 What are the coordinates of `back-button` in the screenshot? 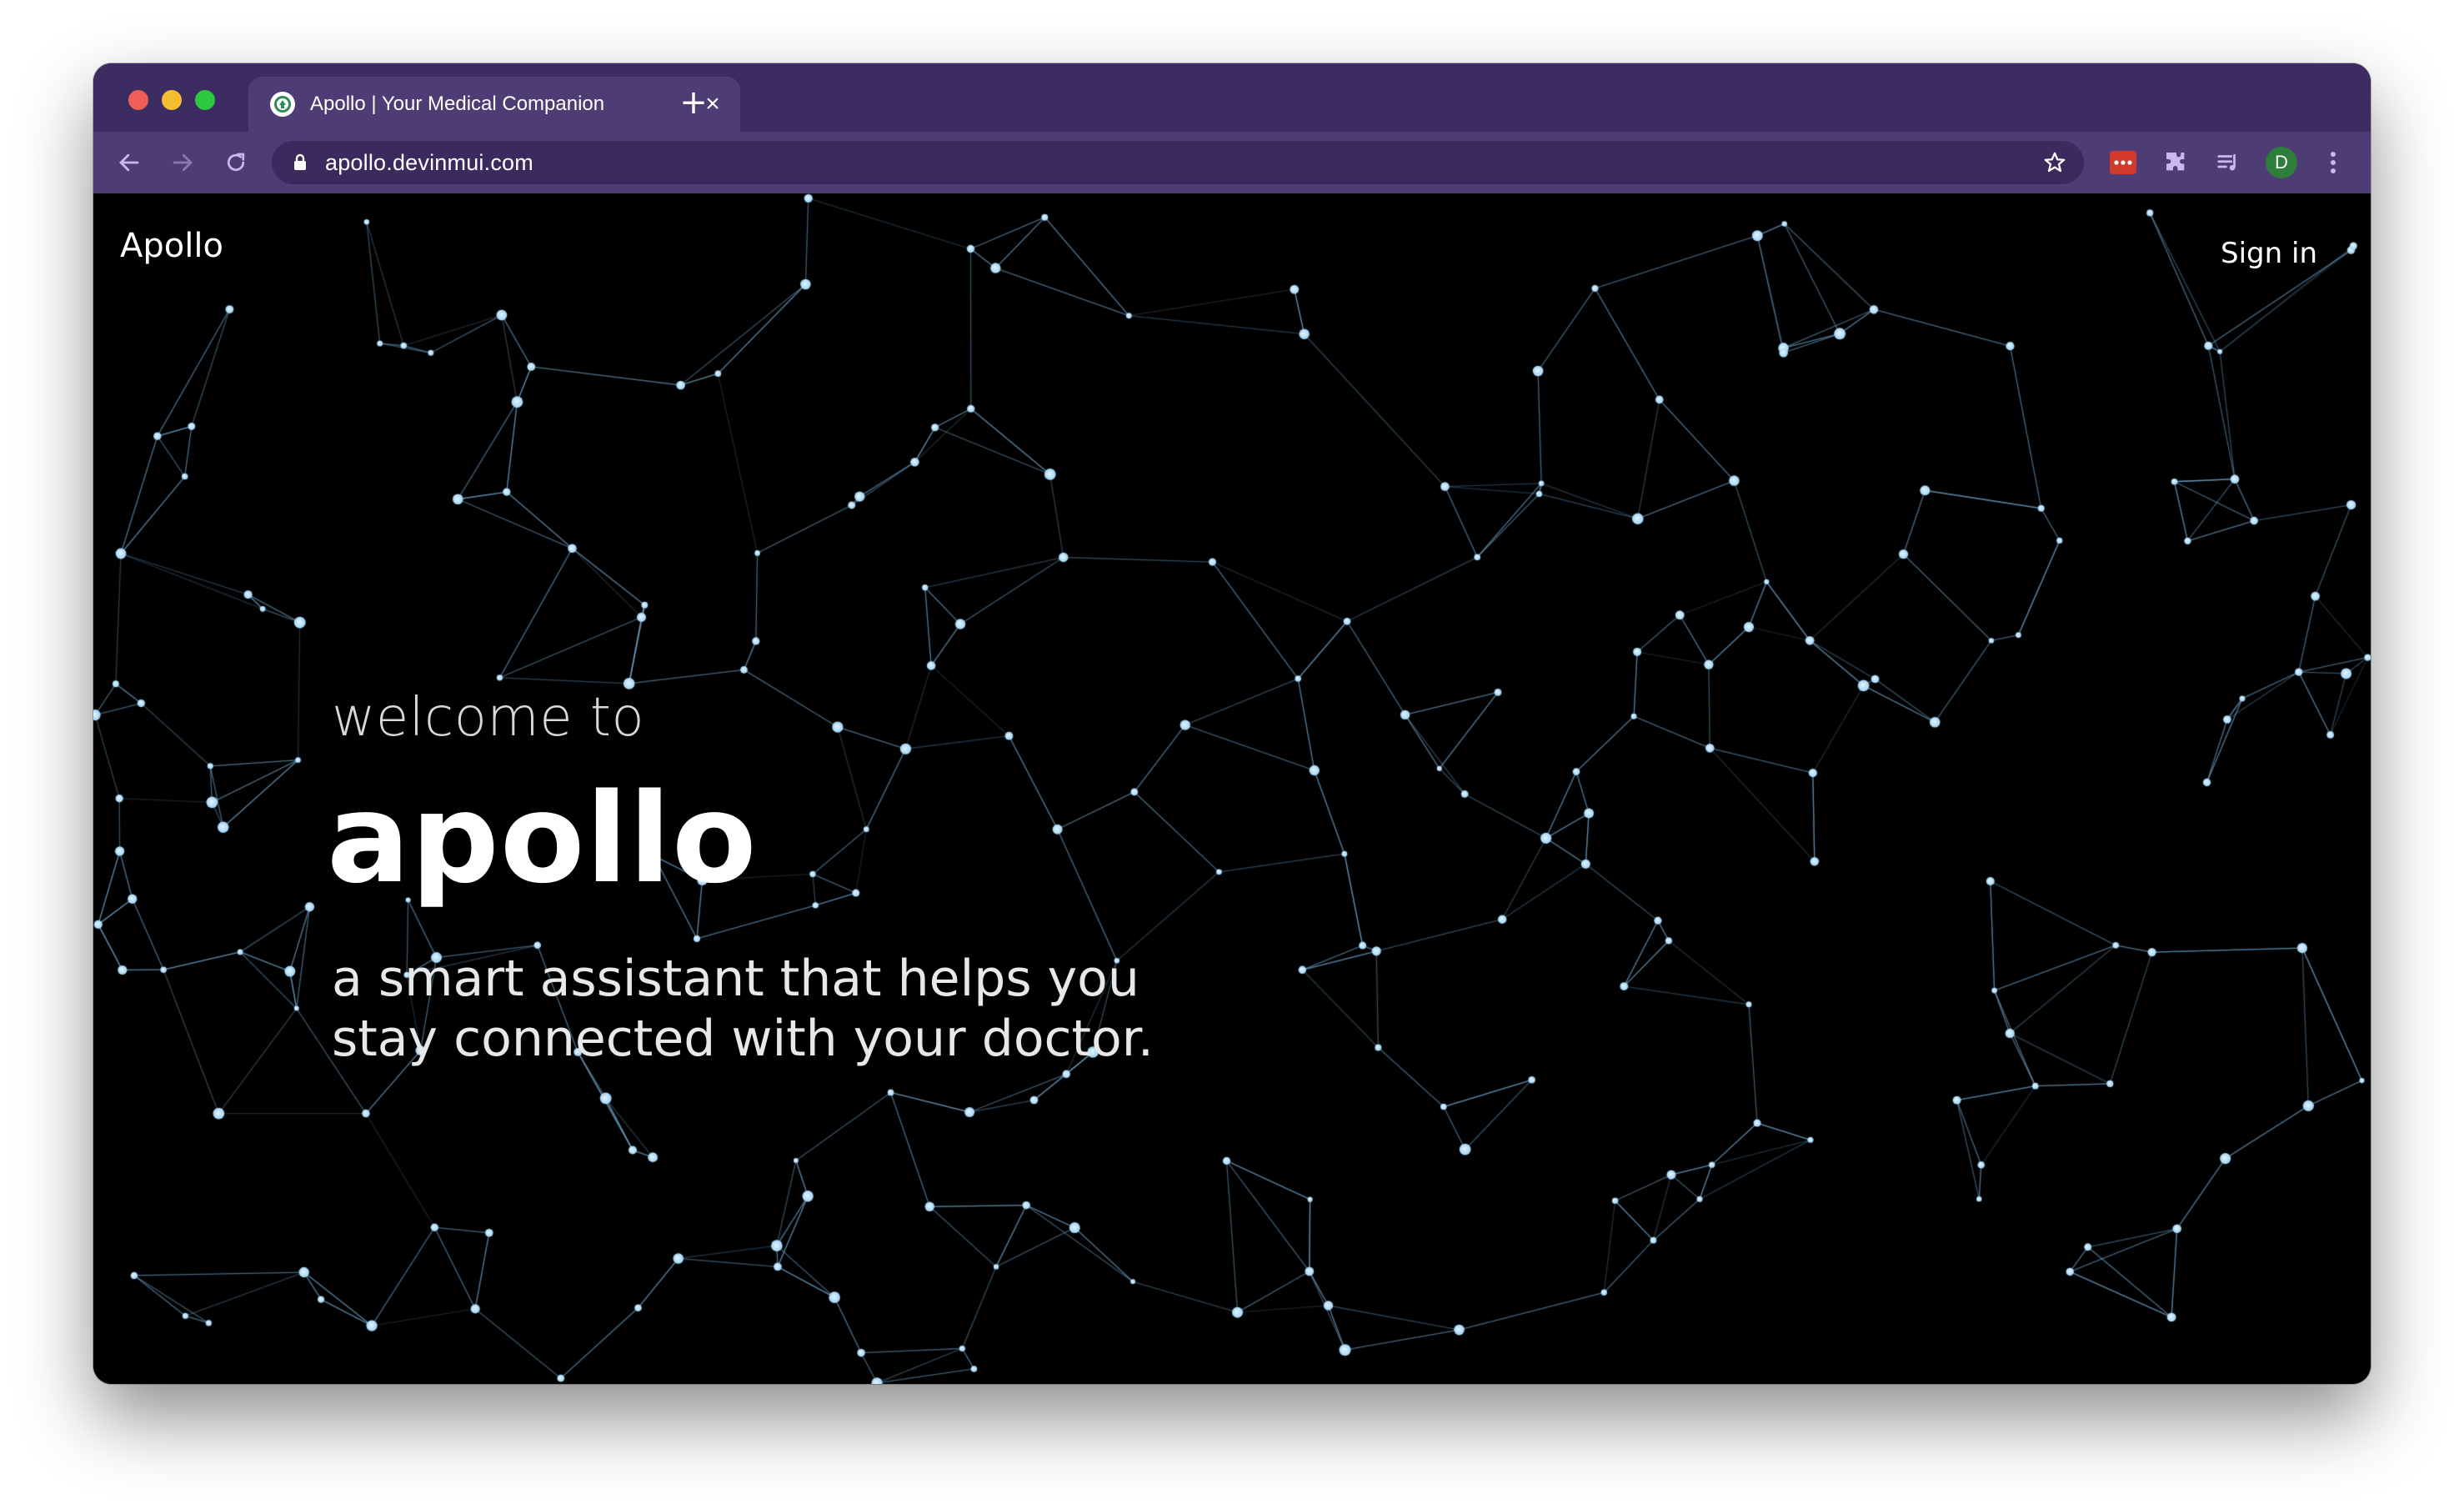 It's located at (129, 162).